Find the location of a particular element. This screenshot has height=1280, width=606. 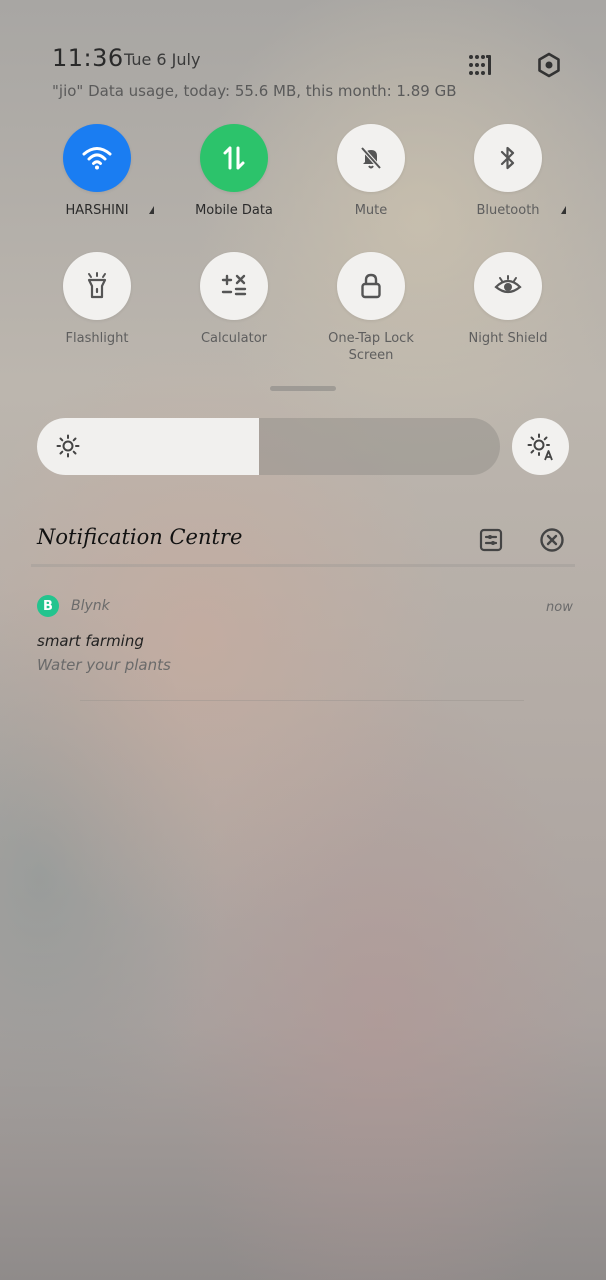

eye-icon is located at coordinates (508, 286).